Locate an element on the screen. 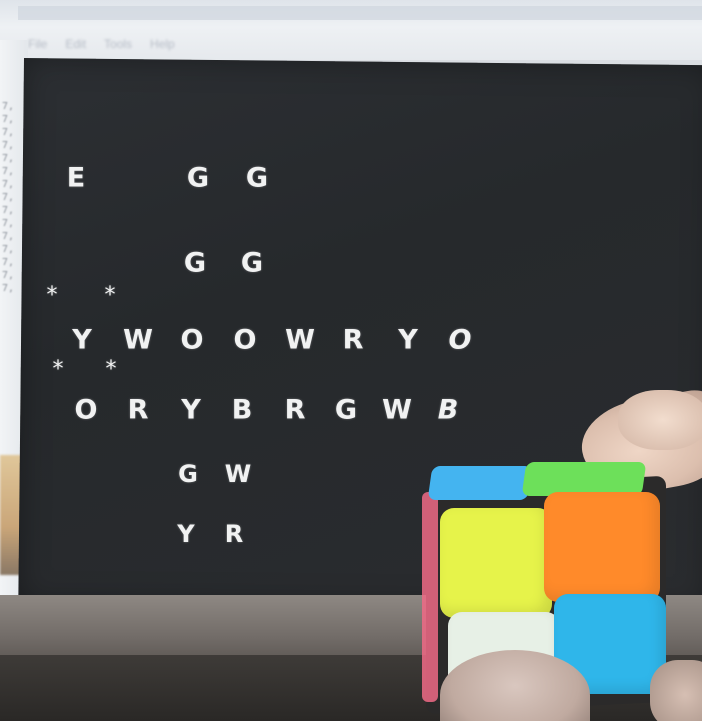 Image resolution: width=702 pixels, height=721 pixels. editor-menu-bar: File Edit Tools Help is located at coordinates (228, 44).